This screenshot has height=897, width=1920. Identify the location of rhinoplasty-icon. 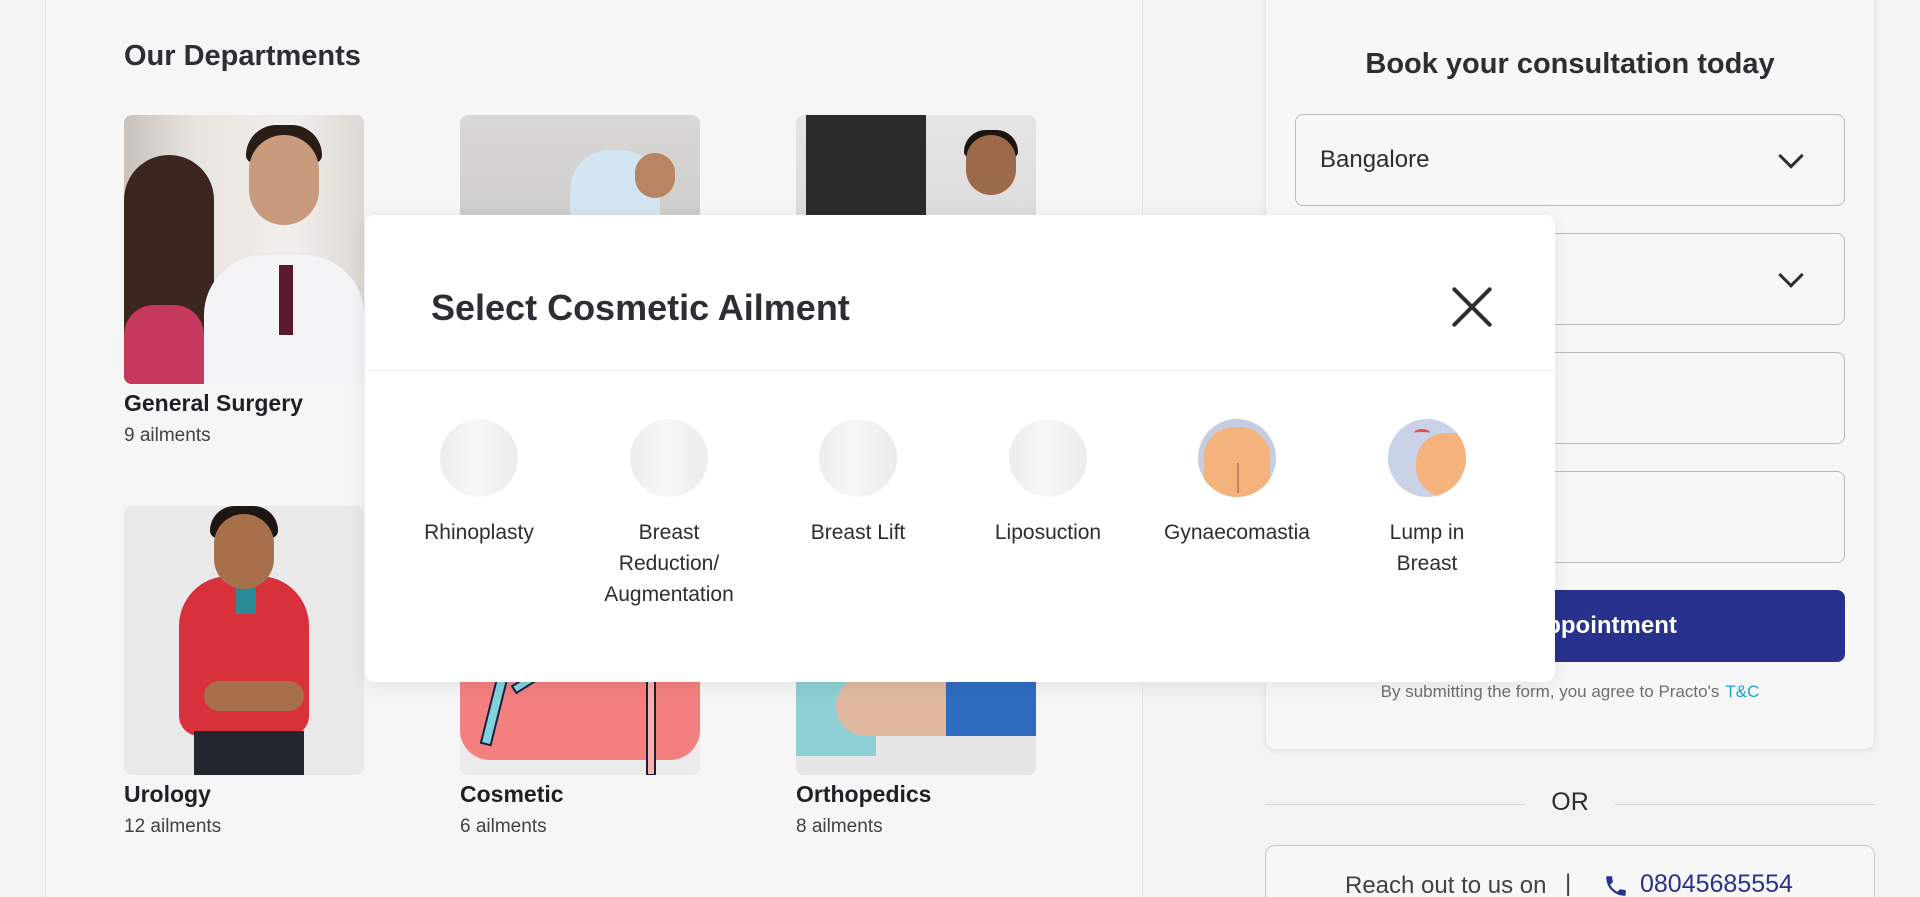
(479, 458).